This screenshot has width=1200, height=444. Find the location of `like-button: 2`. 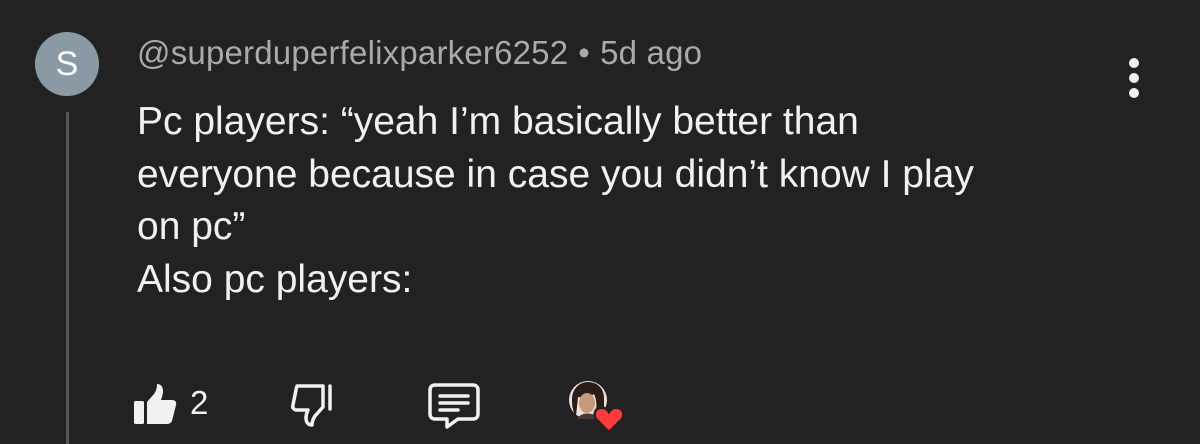

like-button: 2 is located at coordinates (177, 405).